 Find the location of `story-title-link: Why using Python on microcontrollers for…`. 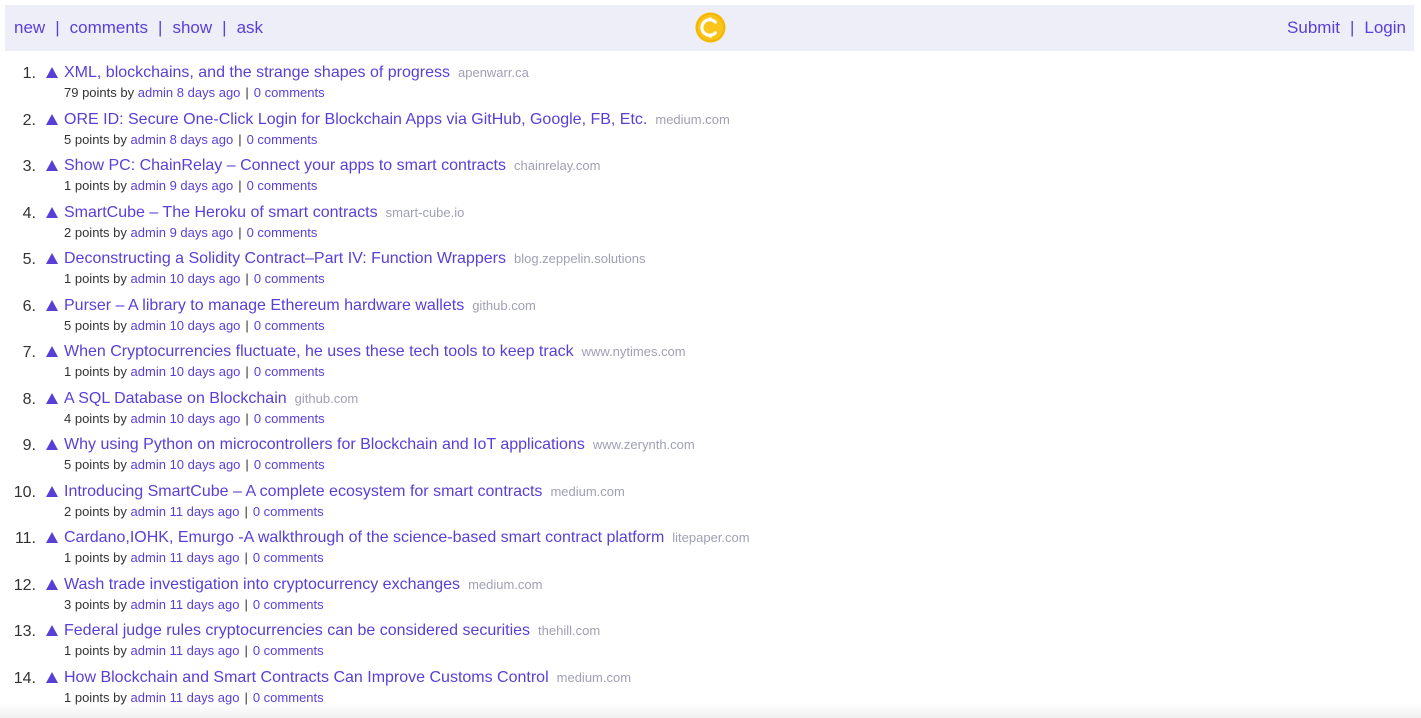

story-title-link: Why using Python on microcontrollers for… is located at coordinates (324, 444).